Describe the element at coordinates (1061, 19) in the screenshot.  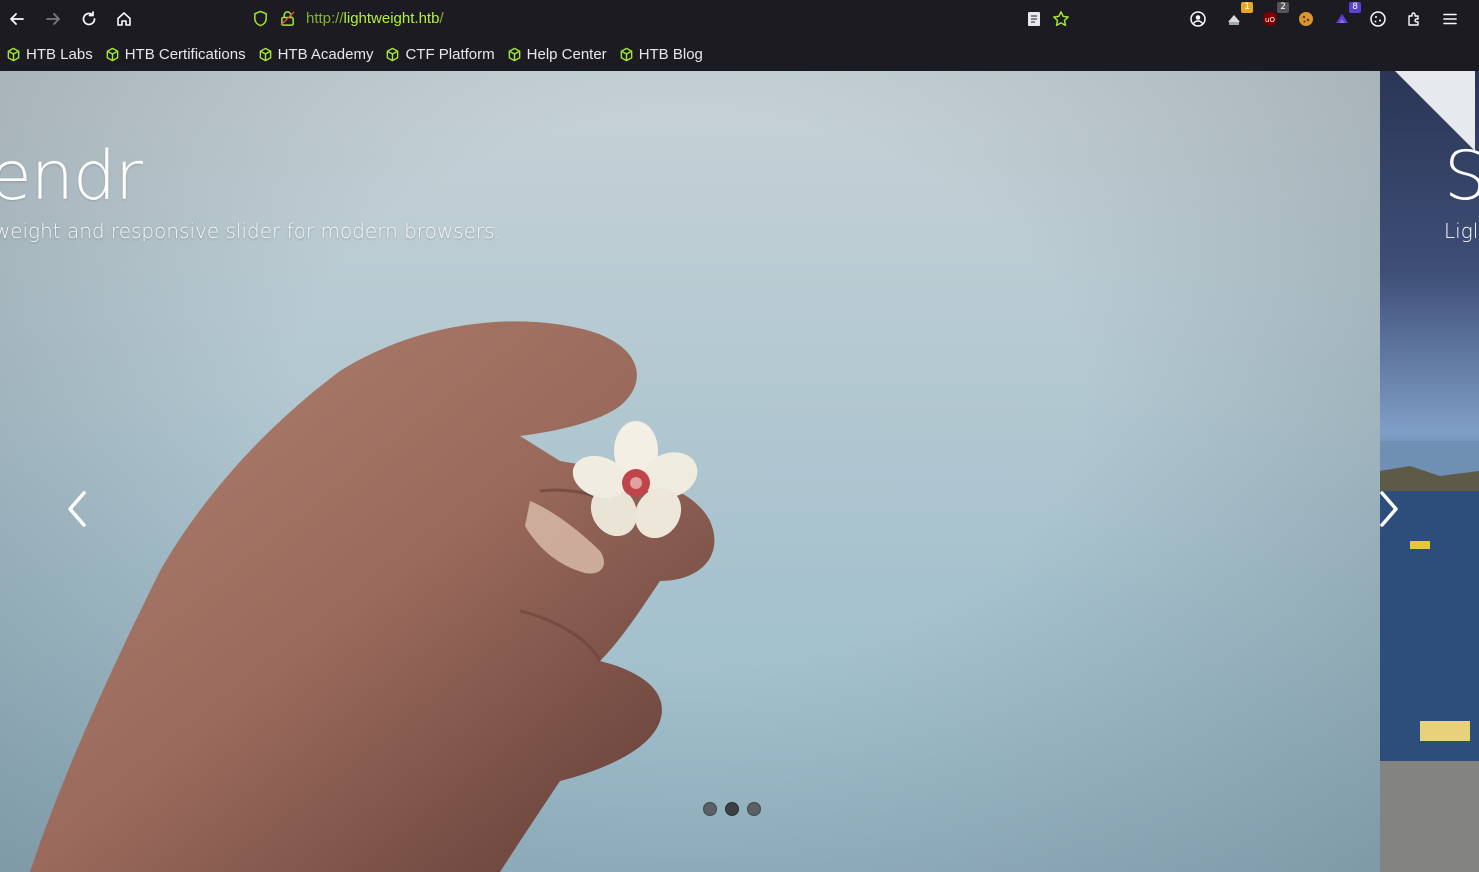
I see `bookmark-star-icon` at that location.